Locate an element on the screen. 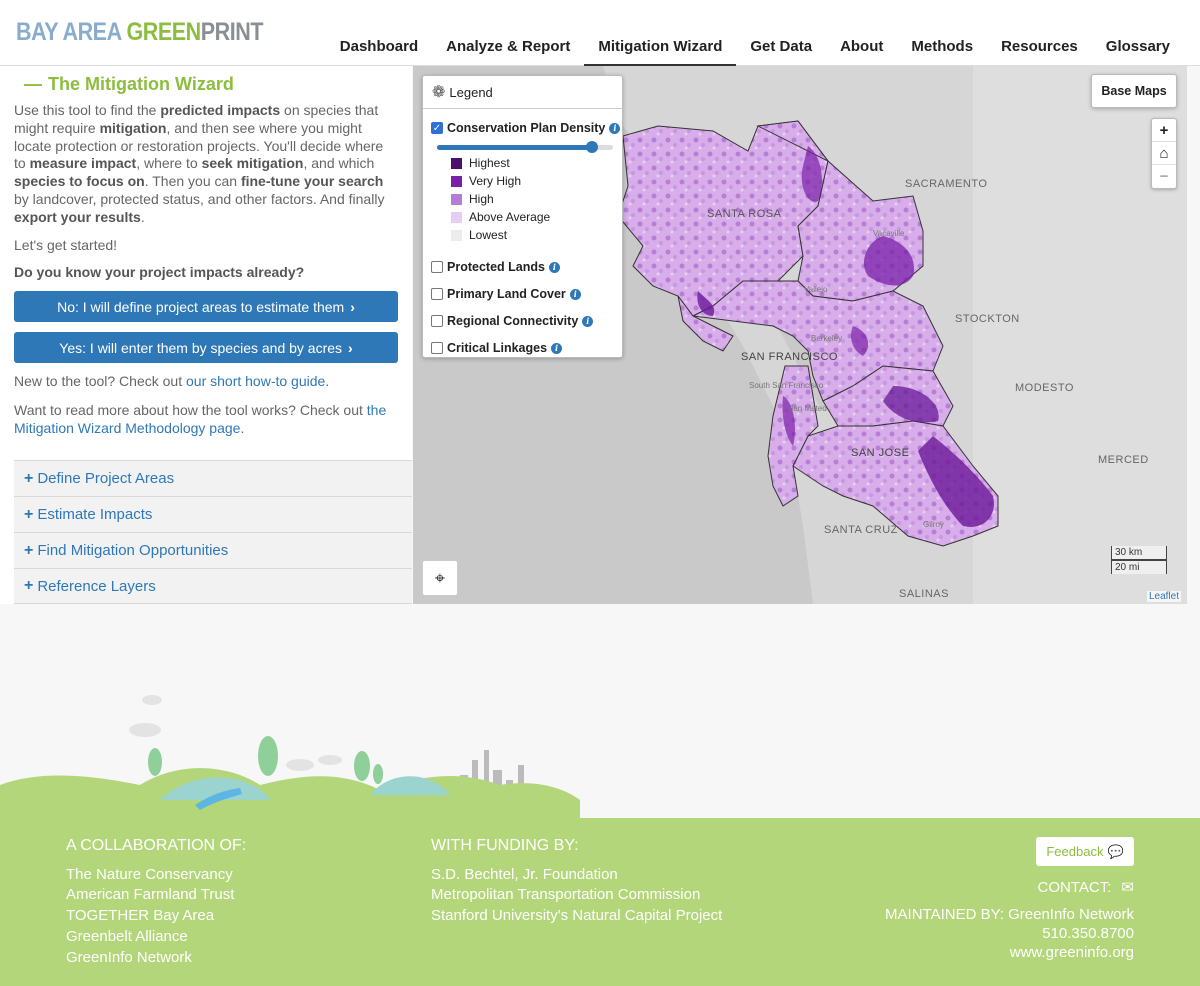  zoom-control: + ⌂ − is located at coordinates (1164, 153).